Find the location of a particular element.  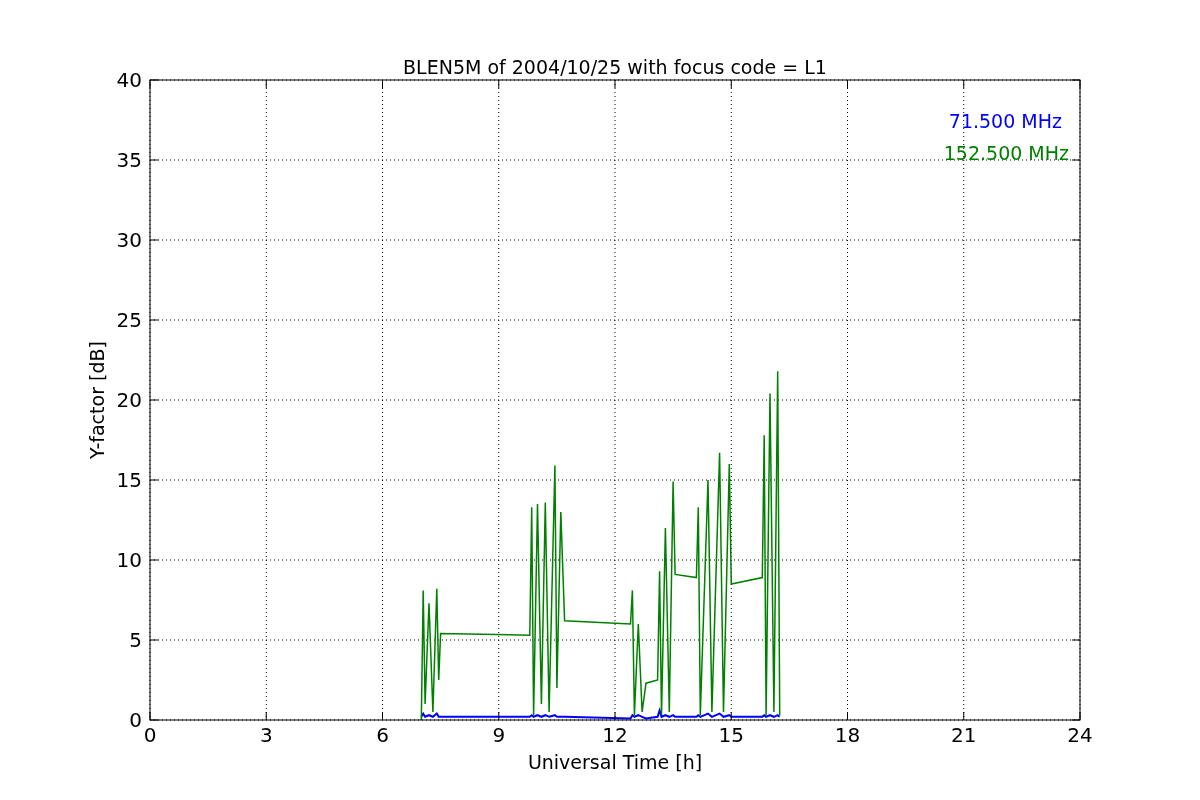

legend-label: 71.500 MHz is located at coordinates (1005, 121).